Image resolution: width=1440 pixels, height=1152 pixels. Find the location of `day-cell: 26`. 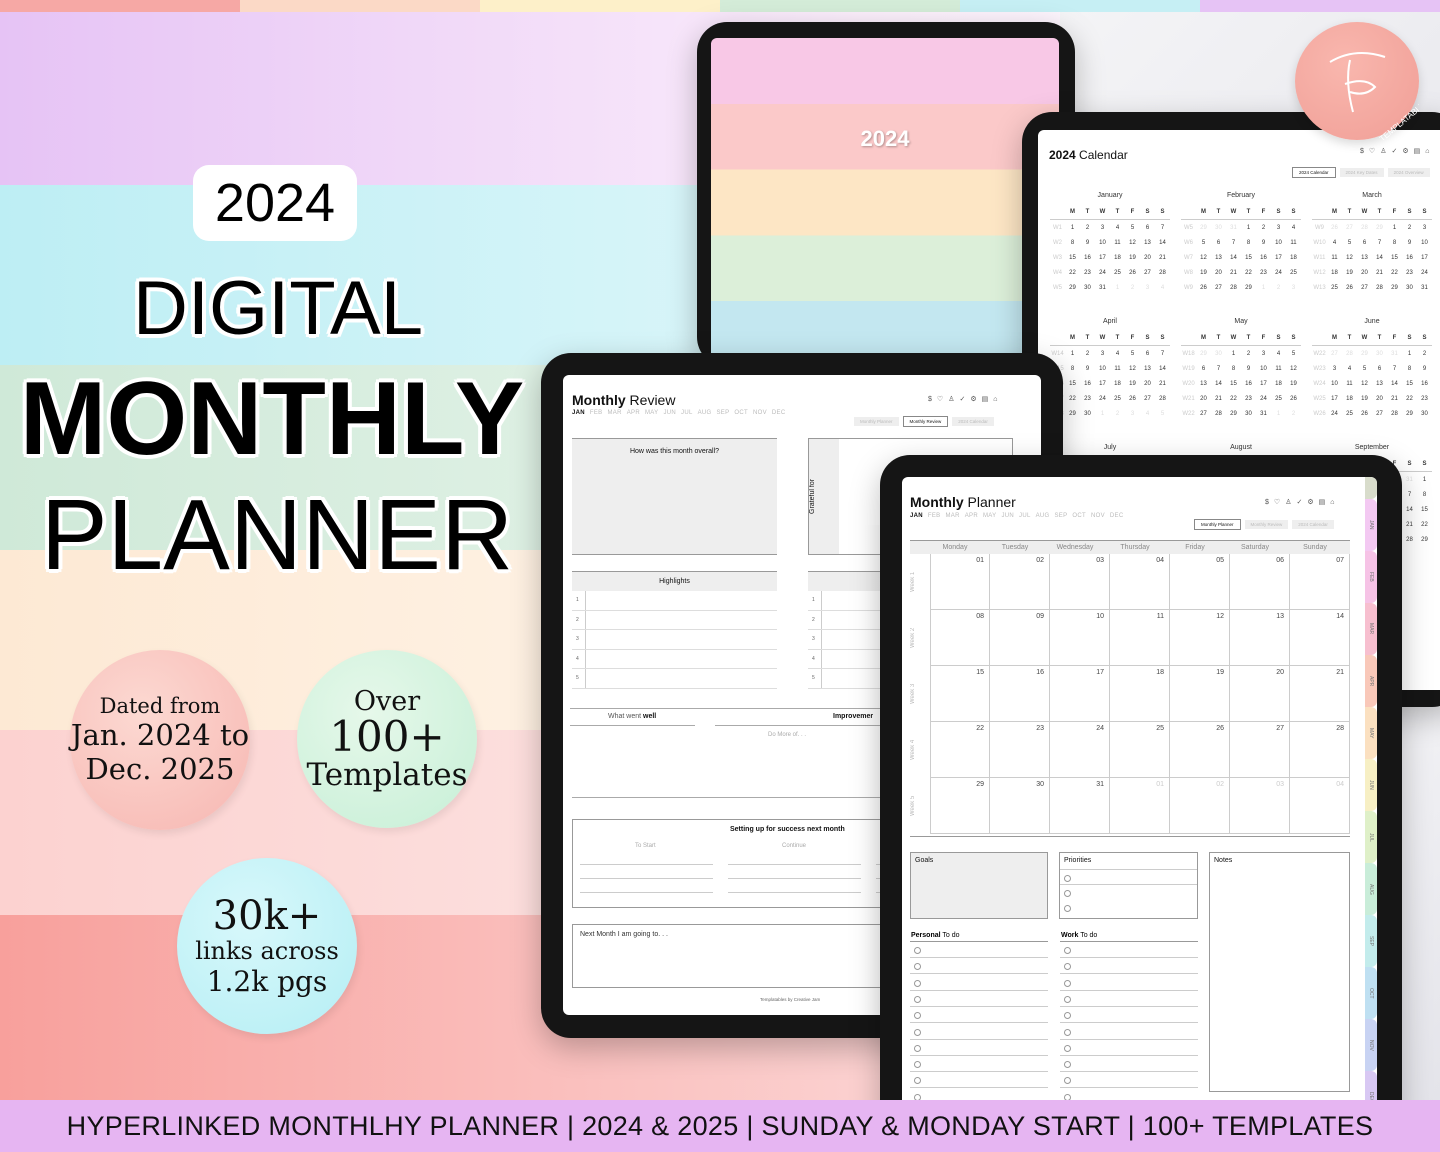

day-cell: 26 is located at coordinates (1200, 750).